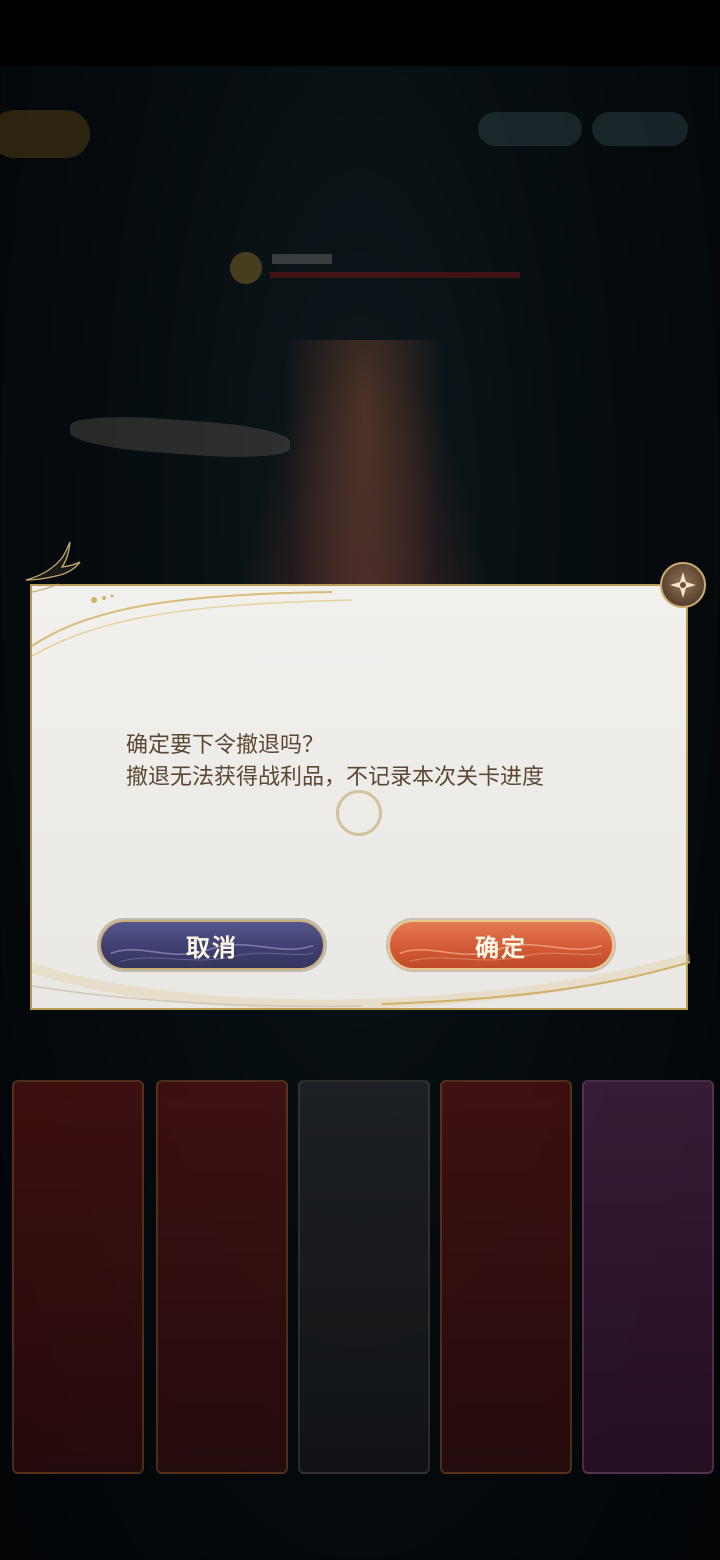  Describe the element at coordinates (302, 259) in the screenshot. I see `enemy-name-placeholder` at that location.